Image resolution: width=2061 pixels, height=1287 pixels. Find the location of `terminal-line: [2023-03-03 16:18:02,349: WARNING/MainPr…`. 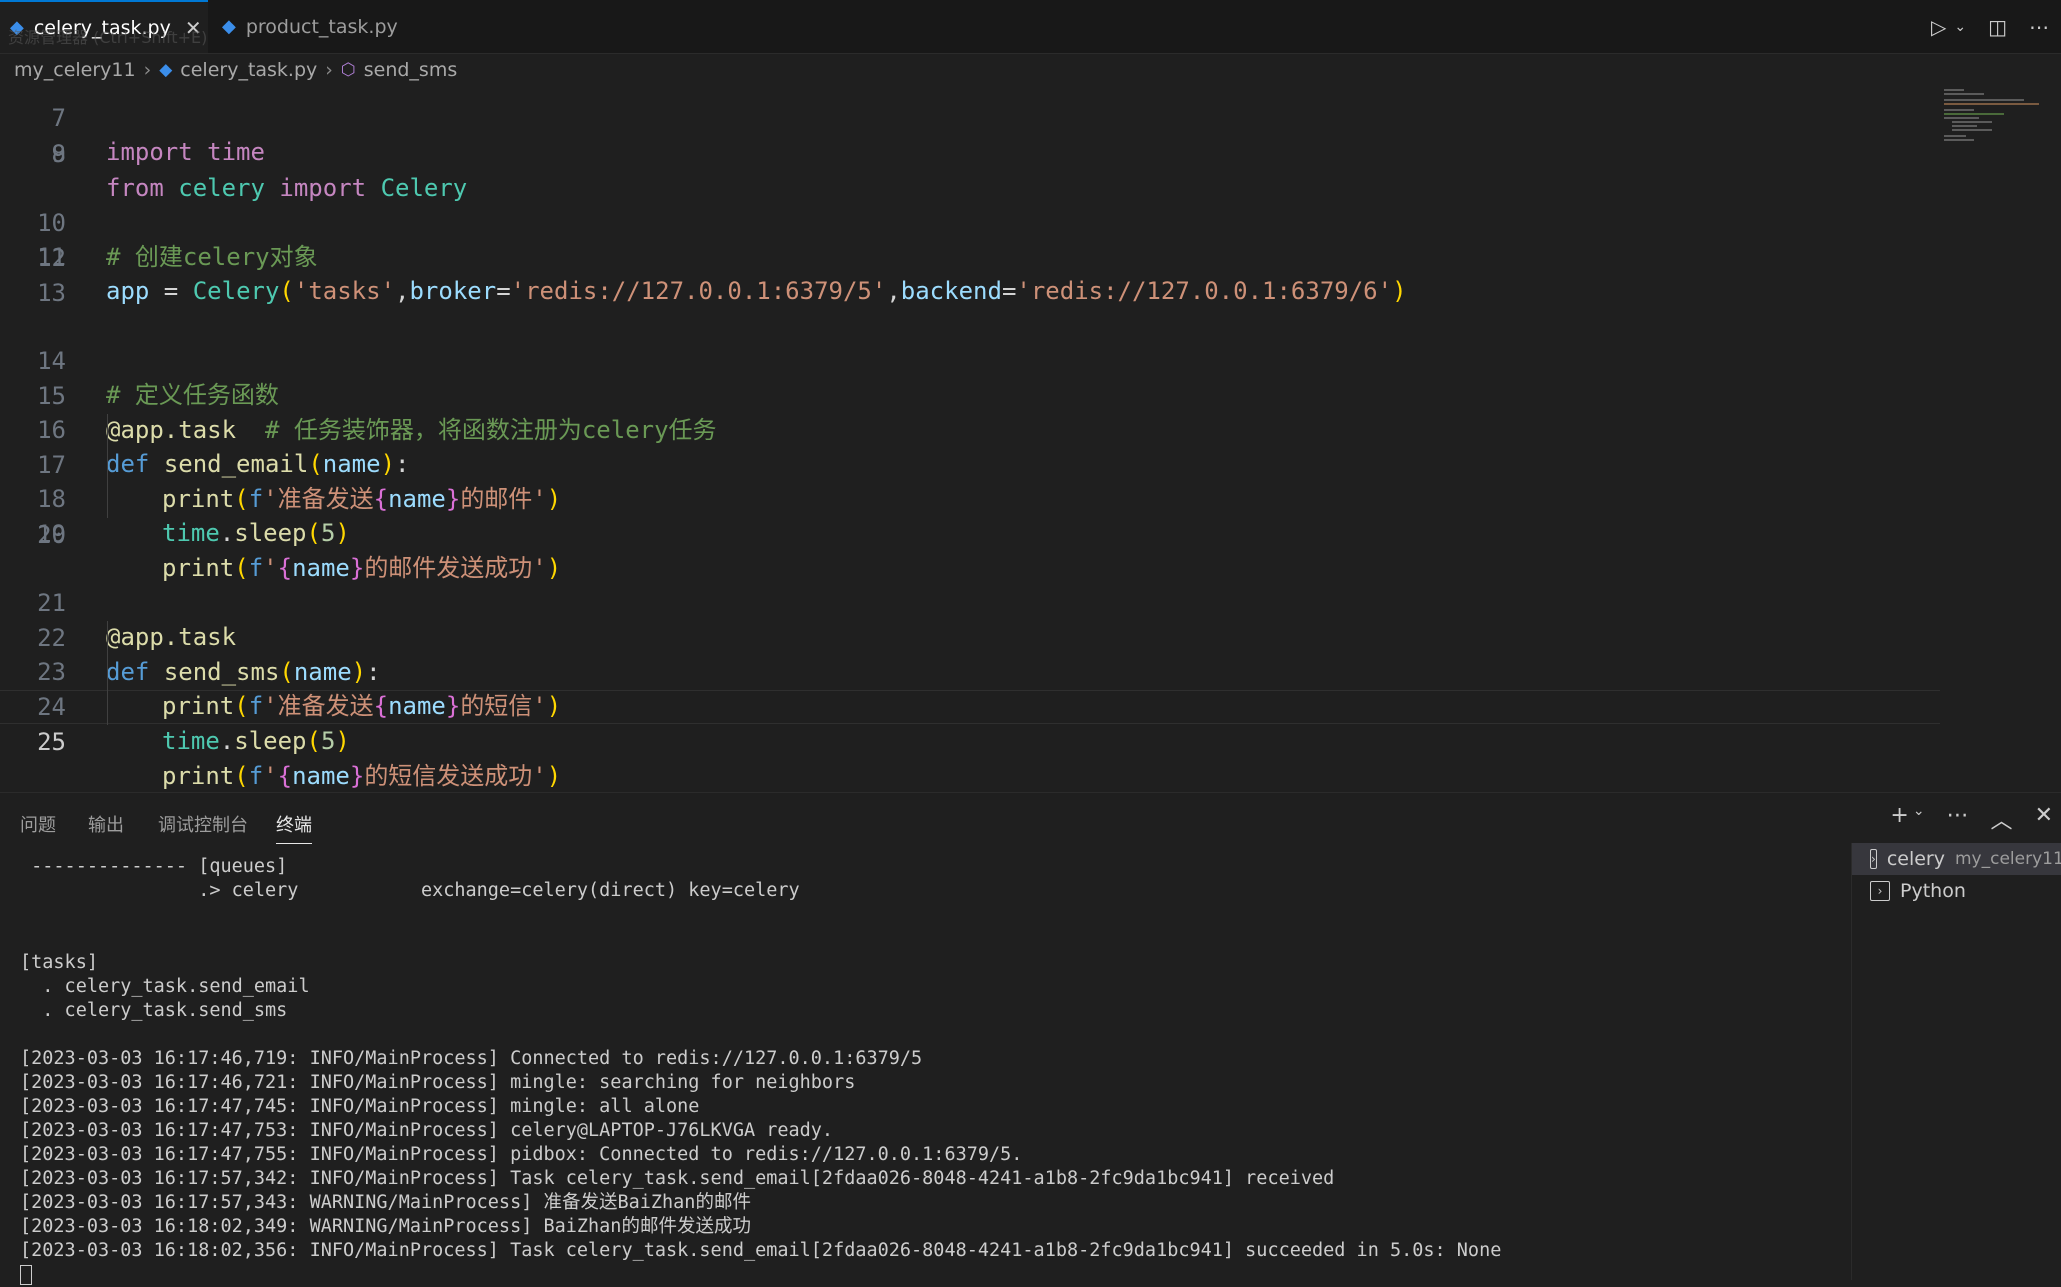

terminal-line: [2023-03-03 16:18:02,349: WARNING/MainPr… is located at coordinates (385, 1226).